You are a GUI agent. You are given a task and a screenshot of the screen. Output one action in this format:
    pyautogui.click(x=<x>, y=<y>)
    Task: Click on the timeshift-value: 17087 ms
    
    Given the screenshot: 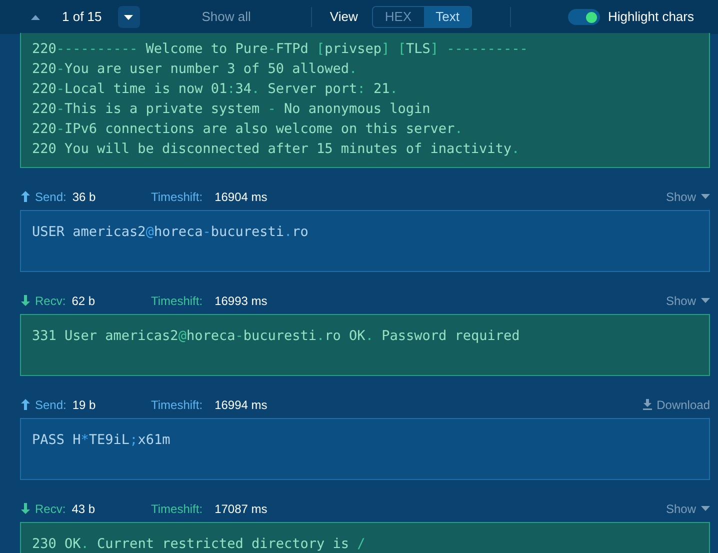 What is the action you would take?
    pyautogui.click(x=241, y=509)
    